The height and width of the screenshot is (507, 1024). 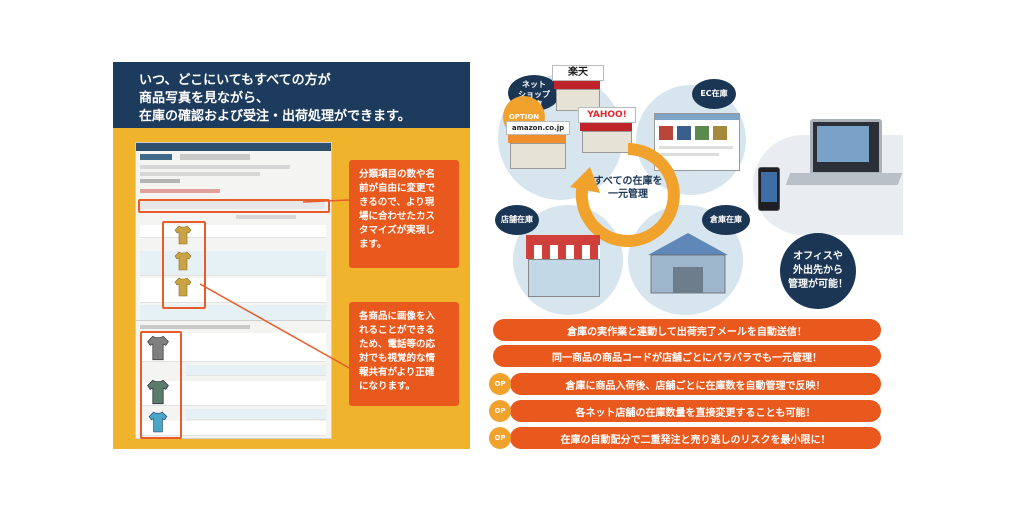 What do you see at coordinates (607, 115) in the screenshot?
I see `yahoo-logo: YAHOO!` at bounding box center [607, 115].